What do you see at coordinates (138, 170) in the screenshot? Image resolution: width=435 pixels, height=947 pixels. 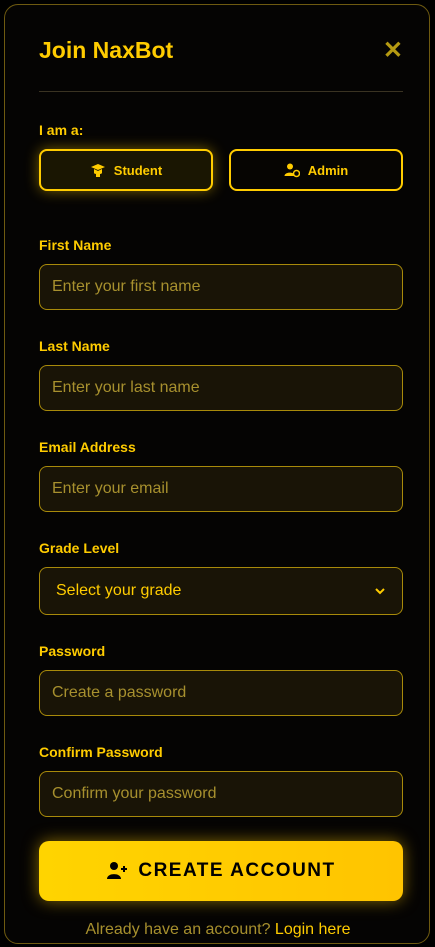 I see `role-student-label: Student` at bounding box center [138, 170].